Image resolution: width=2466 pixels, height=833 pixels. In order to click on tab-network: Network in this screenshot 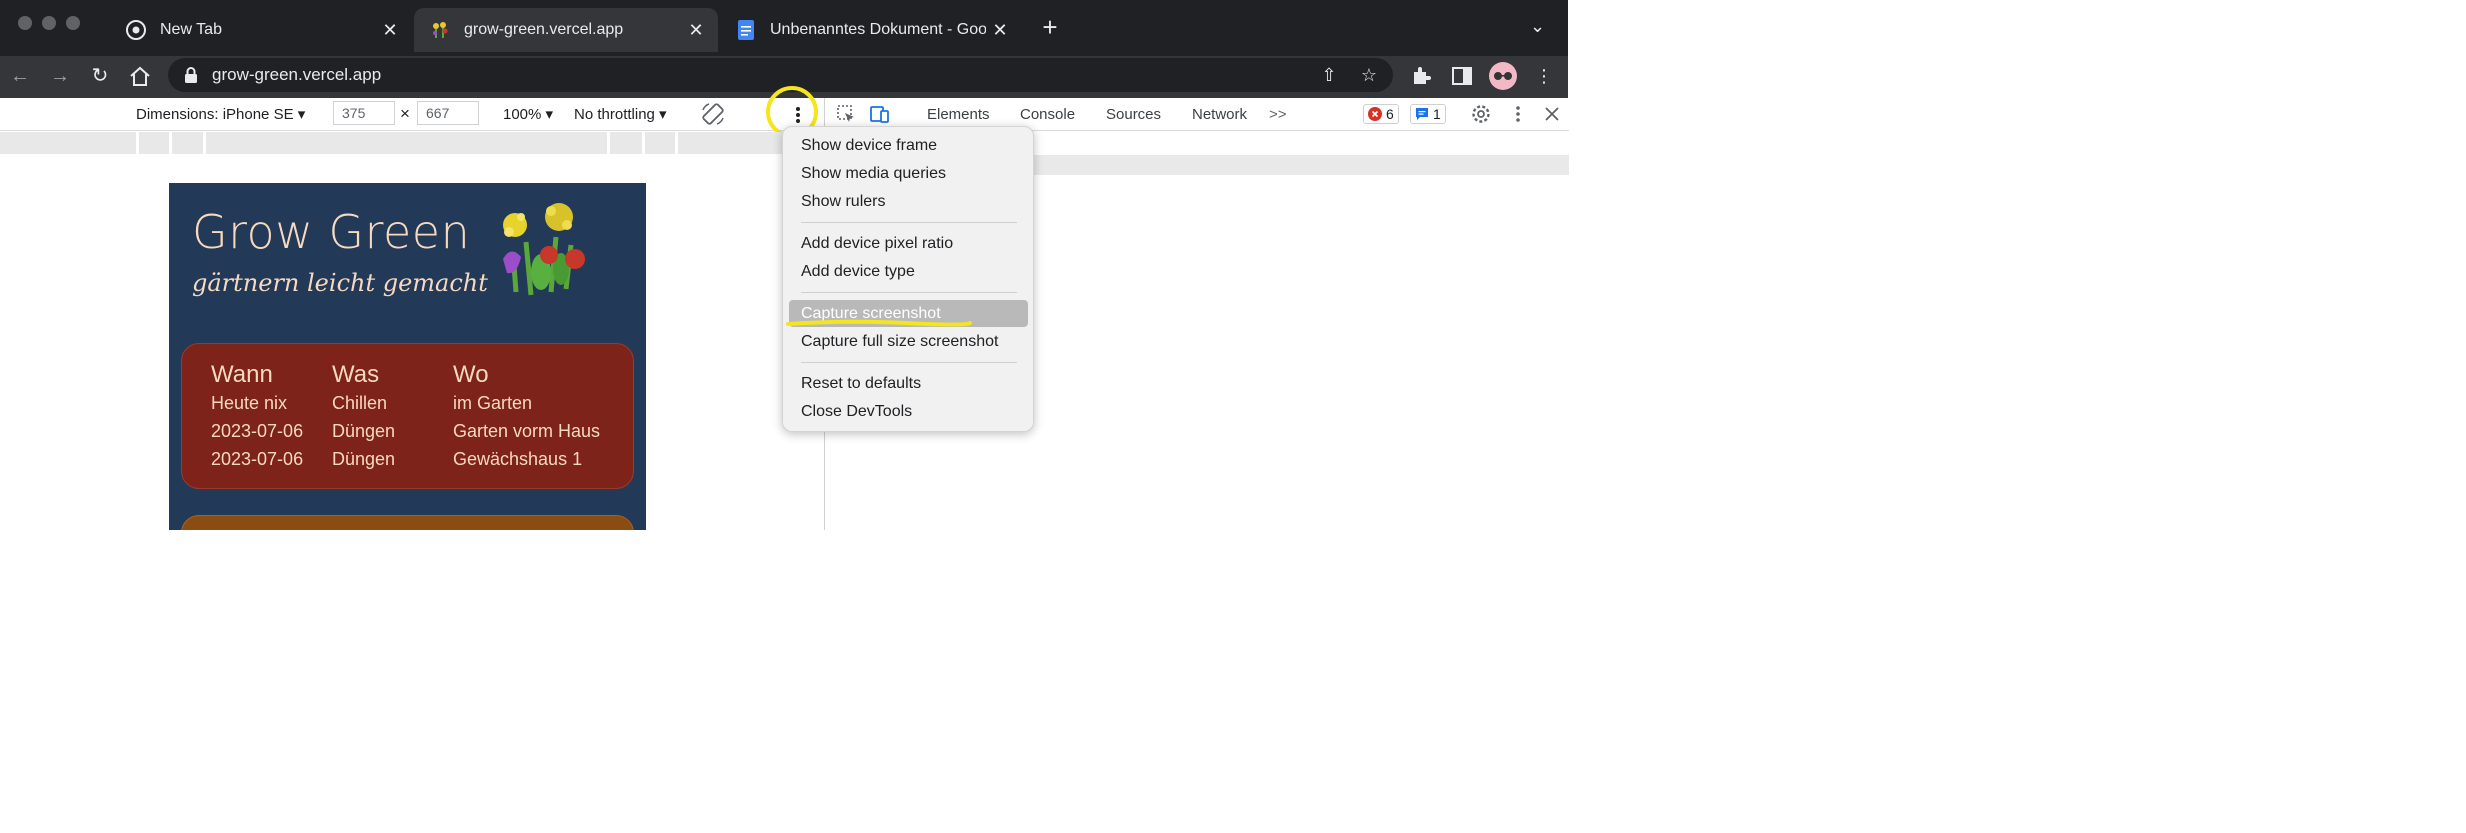, I will do `click(1219, 114)`.